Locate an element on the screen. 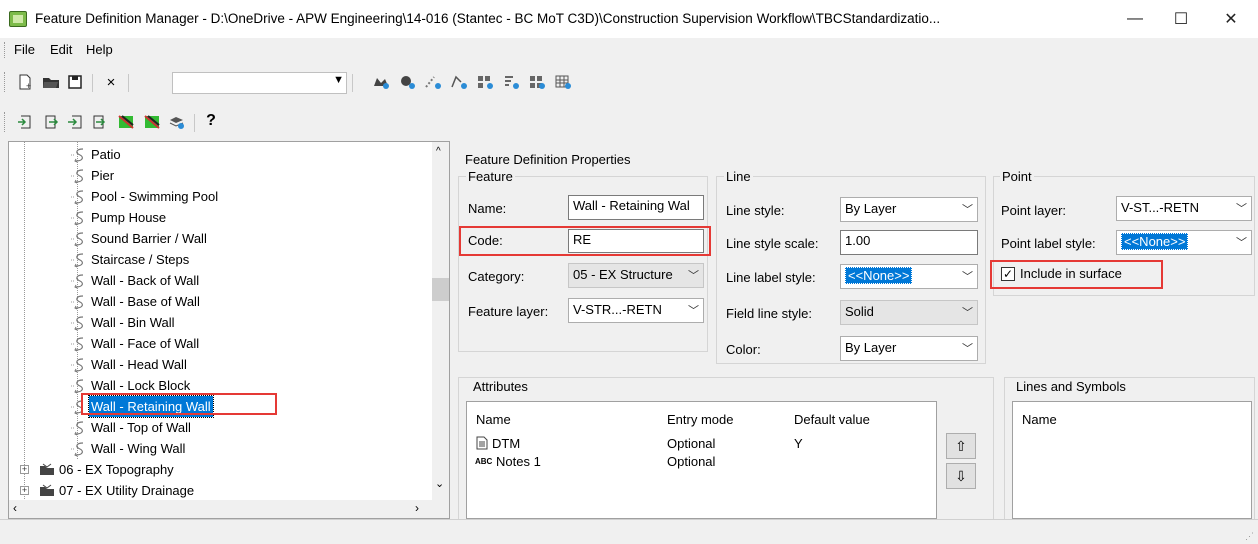 The height and width of the screenshot is (544, 1258). scroll-up-icon: ^ is located at coordinates (438, 151).